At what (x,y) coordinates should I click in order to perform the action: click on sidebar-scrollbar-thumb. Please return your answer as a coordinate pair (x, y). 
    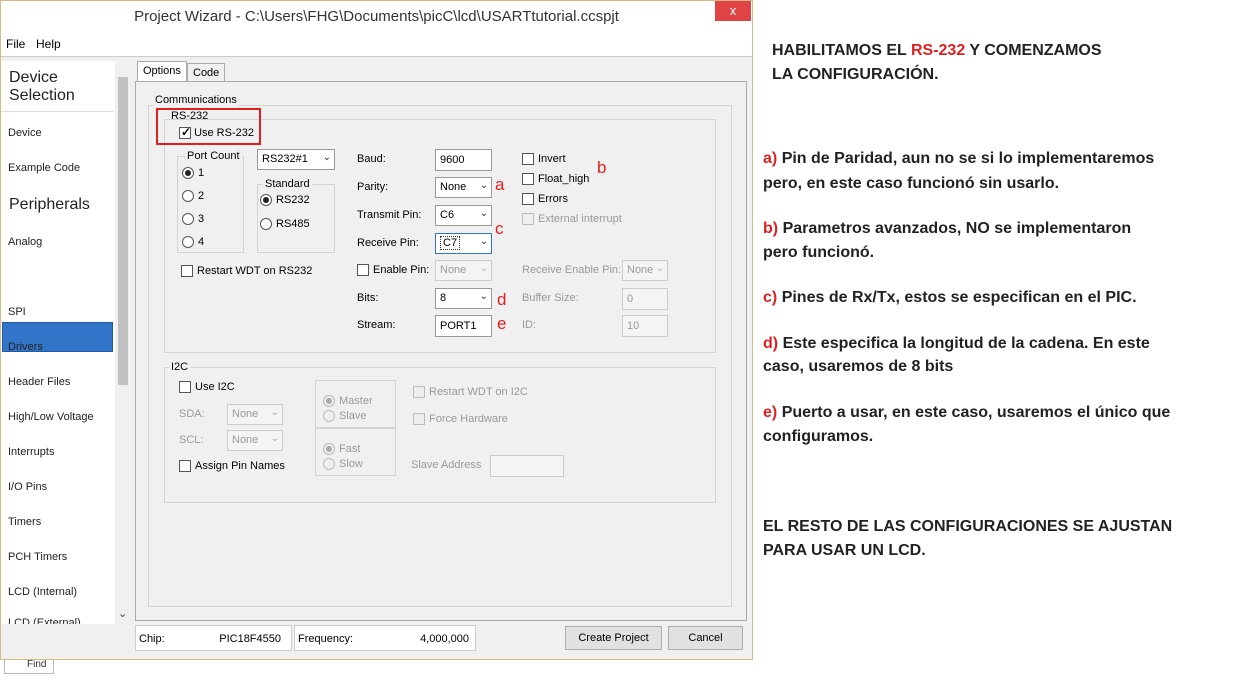
    Looking at the image, I should click on (123, 231).